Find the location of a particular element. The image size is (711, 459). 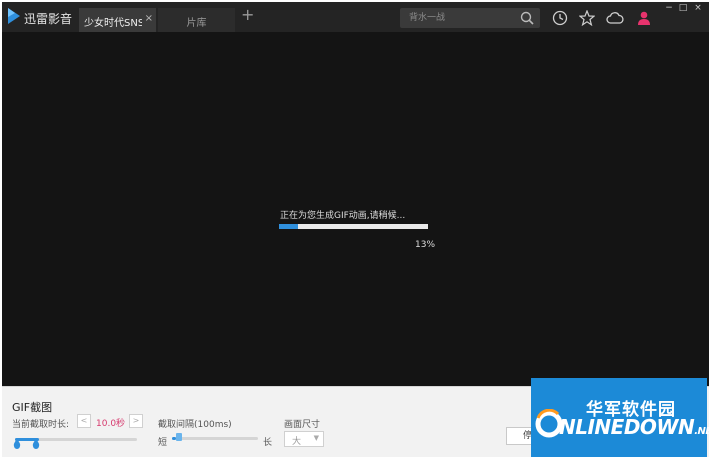

history-clock-icon is located at coordinates (560, 18).